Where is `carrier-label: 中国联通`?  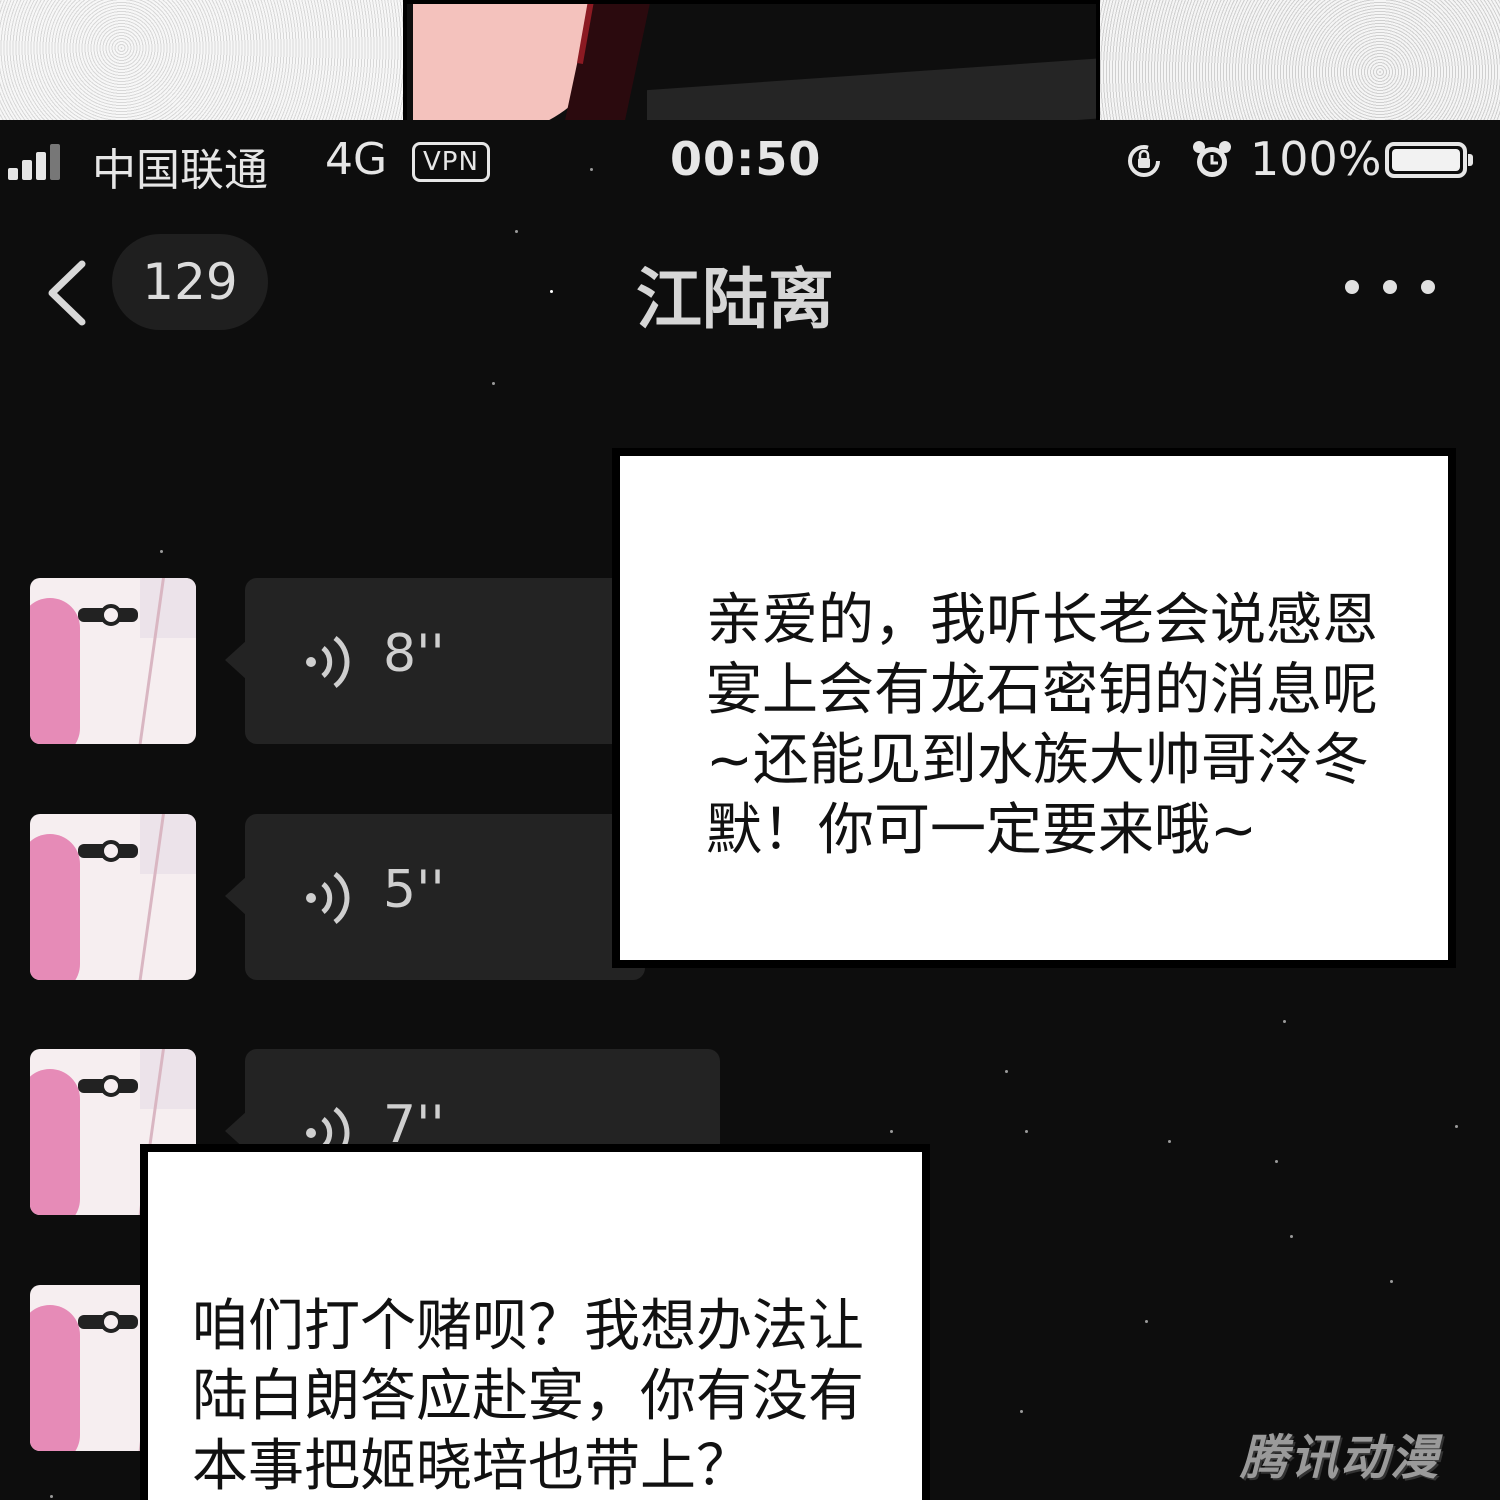
carrier-label: 中国联通 is located at coordinates (180, 170).